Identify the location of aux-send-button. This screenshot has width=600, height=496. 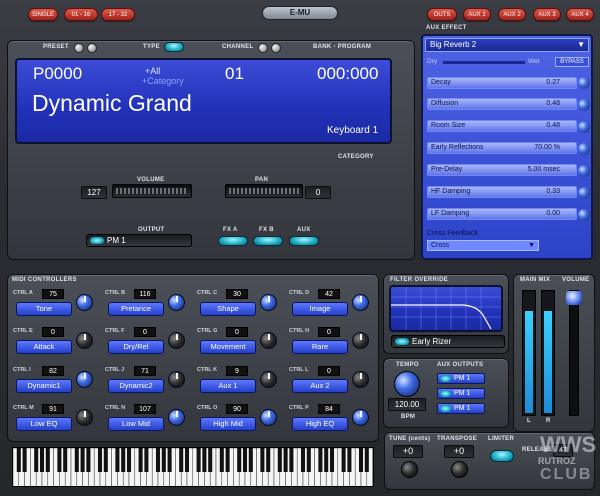
(304, 241).